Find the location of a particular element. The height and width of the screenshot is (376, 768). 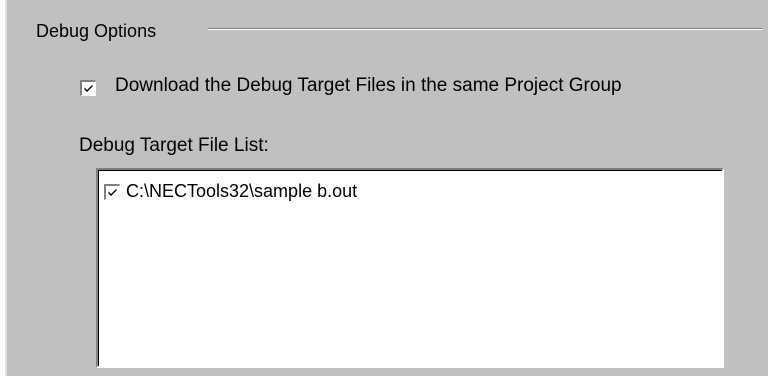

group-title: Debug Options is located at coordinates (96, 31).